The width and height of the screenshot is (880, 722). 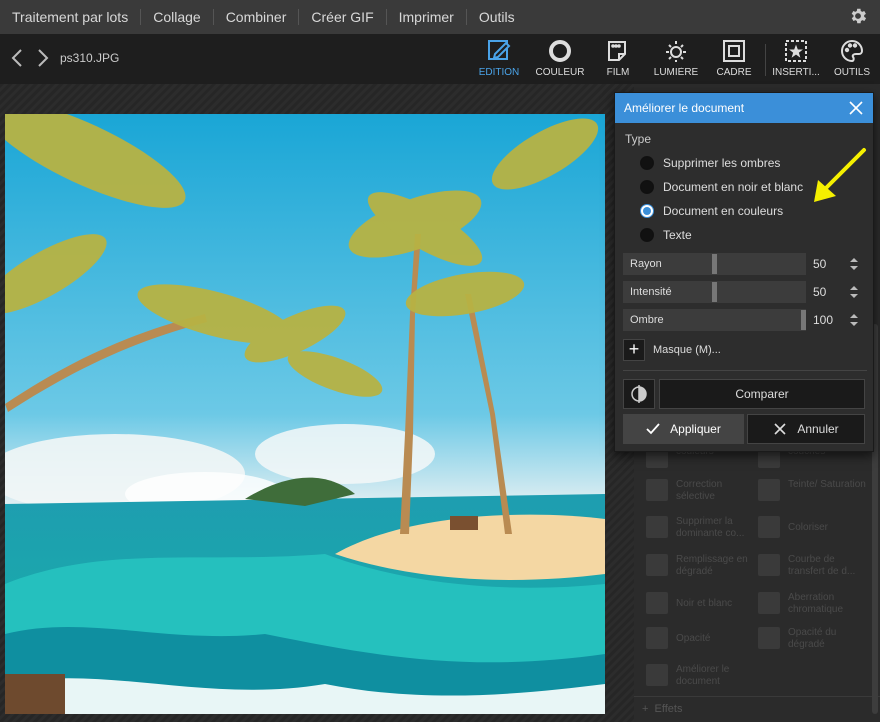 What do you see at coordinates (699, 490) in the screenshot?
I see `panel-item-label: Correction sélective` at bounding box center [699, 490].